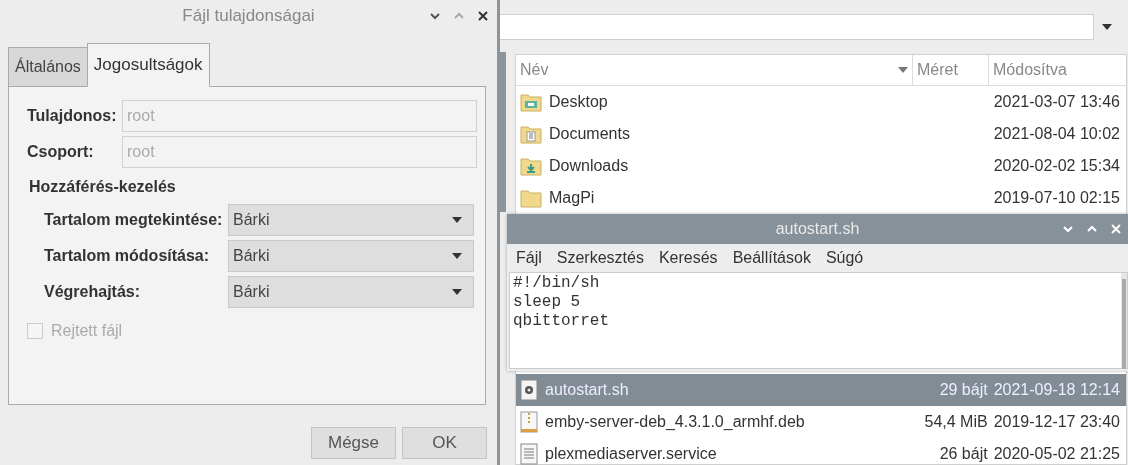 This screenshot has width=1128, height=465. Describe the element at coordinates (248, 16) in the screenshot. I see `window-title: Fájl tulajdonságai` at that location.